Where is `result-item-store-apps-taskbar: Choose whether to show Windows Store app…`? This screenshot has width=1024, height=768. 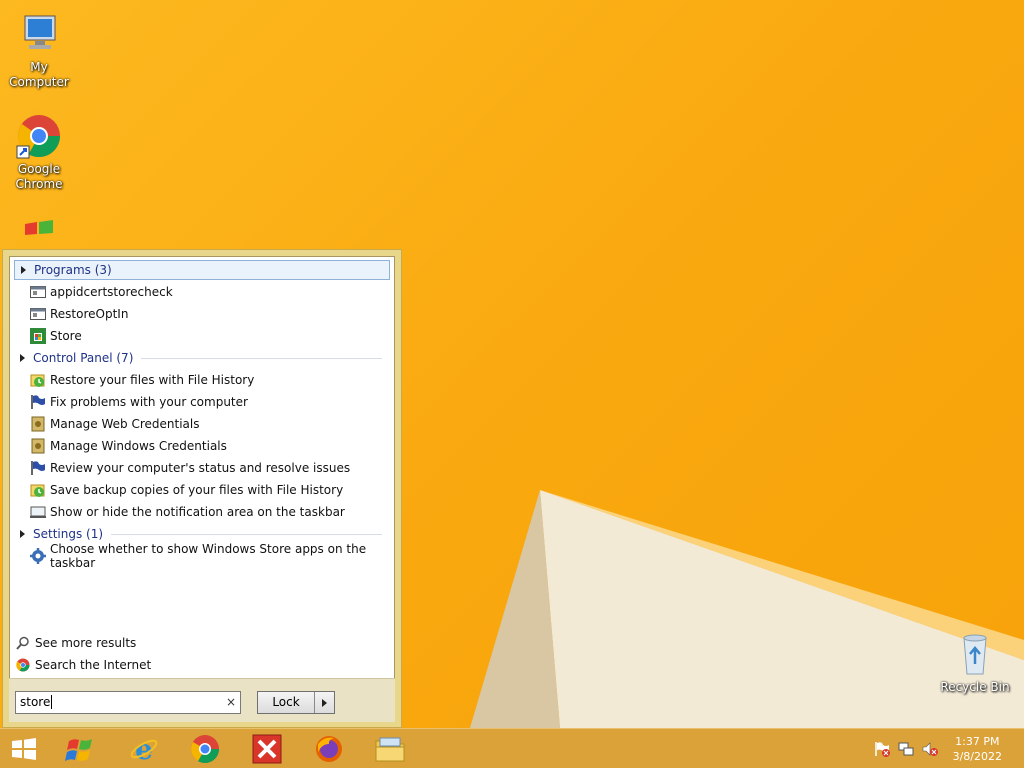
result-item-store-apps-taskbar: Choose whether to show Windows Store app… is located at coordinates (210, 556).